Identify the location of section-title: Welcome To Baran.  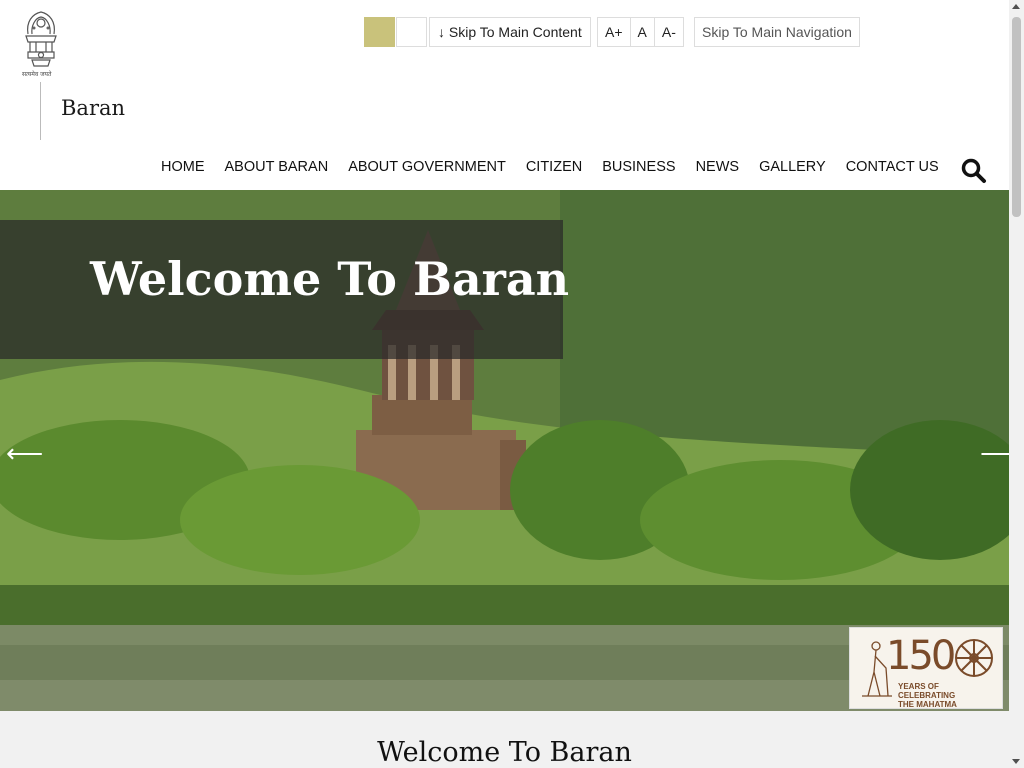
(504, 752).